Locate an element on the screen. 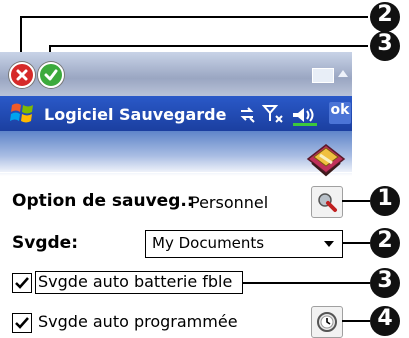 The height and width of the screenshot is (338, 409). option-label: Option de sauveg.: is located at coordinates (103, 201).